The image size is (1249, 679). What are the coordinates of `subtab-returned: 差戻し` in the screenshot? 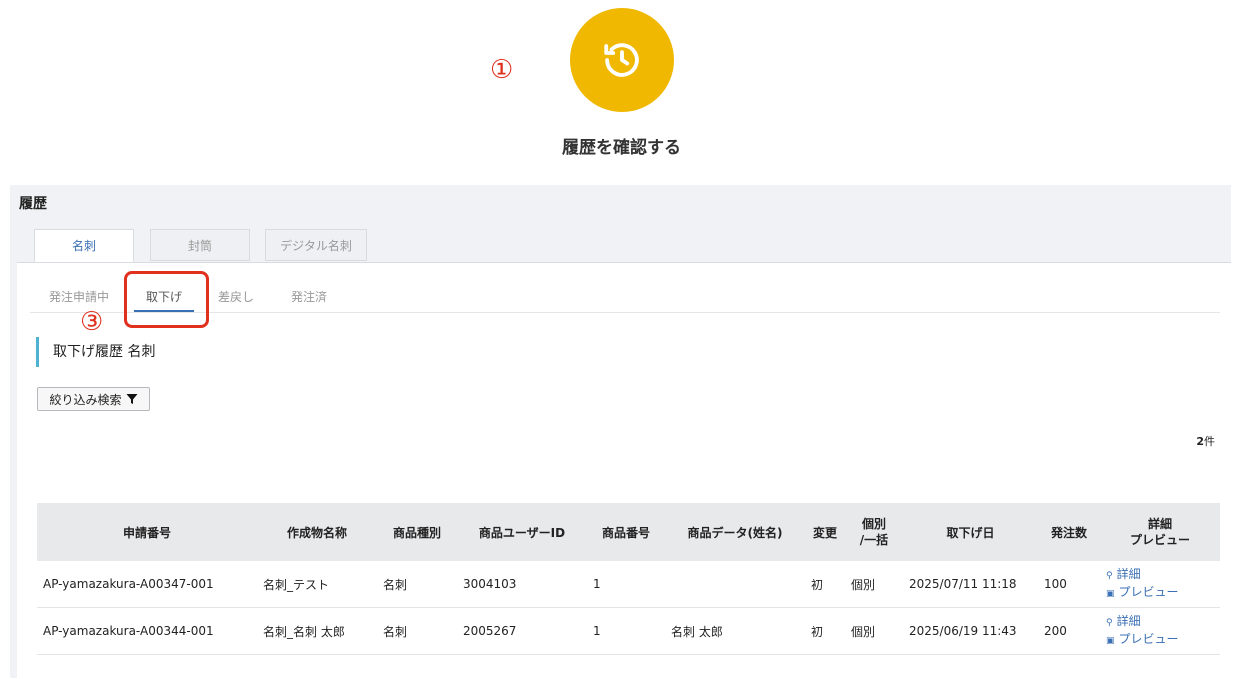 It's located at (236, 296).